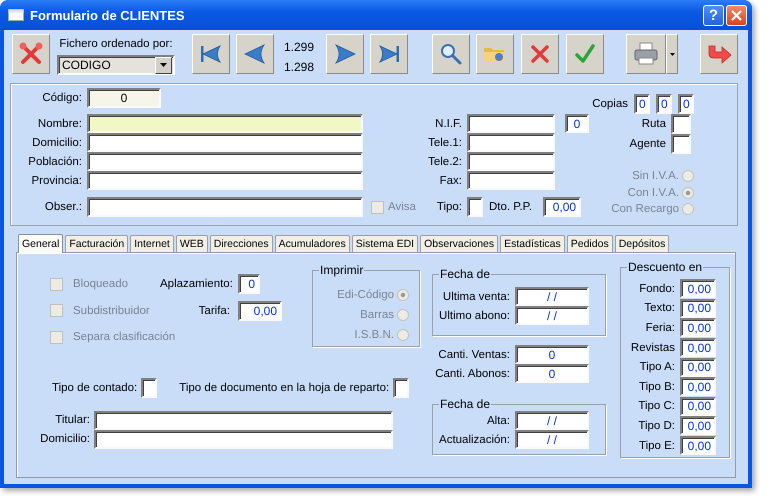 This screenshot has width=769, height=500. What do you see at coordinates (111, 310) in the screenshot?
I see `checkbox-label: Subdistribuidor` at bounding box center [111, 310].